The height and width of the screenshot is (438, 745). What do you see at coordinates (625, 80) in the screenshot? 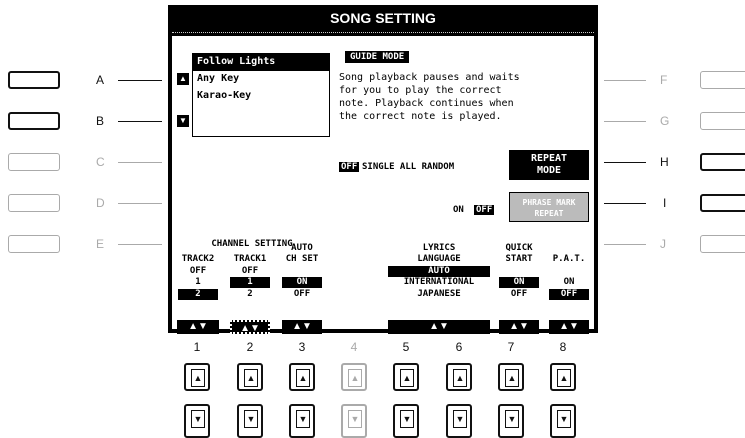
I see `side-line-f` at bounding box center [625, 80].